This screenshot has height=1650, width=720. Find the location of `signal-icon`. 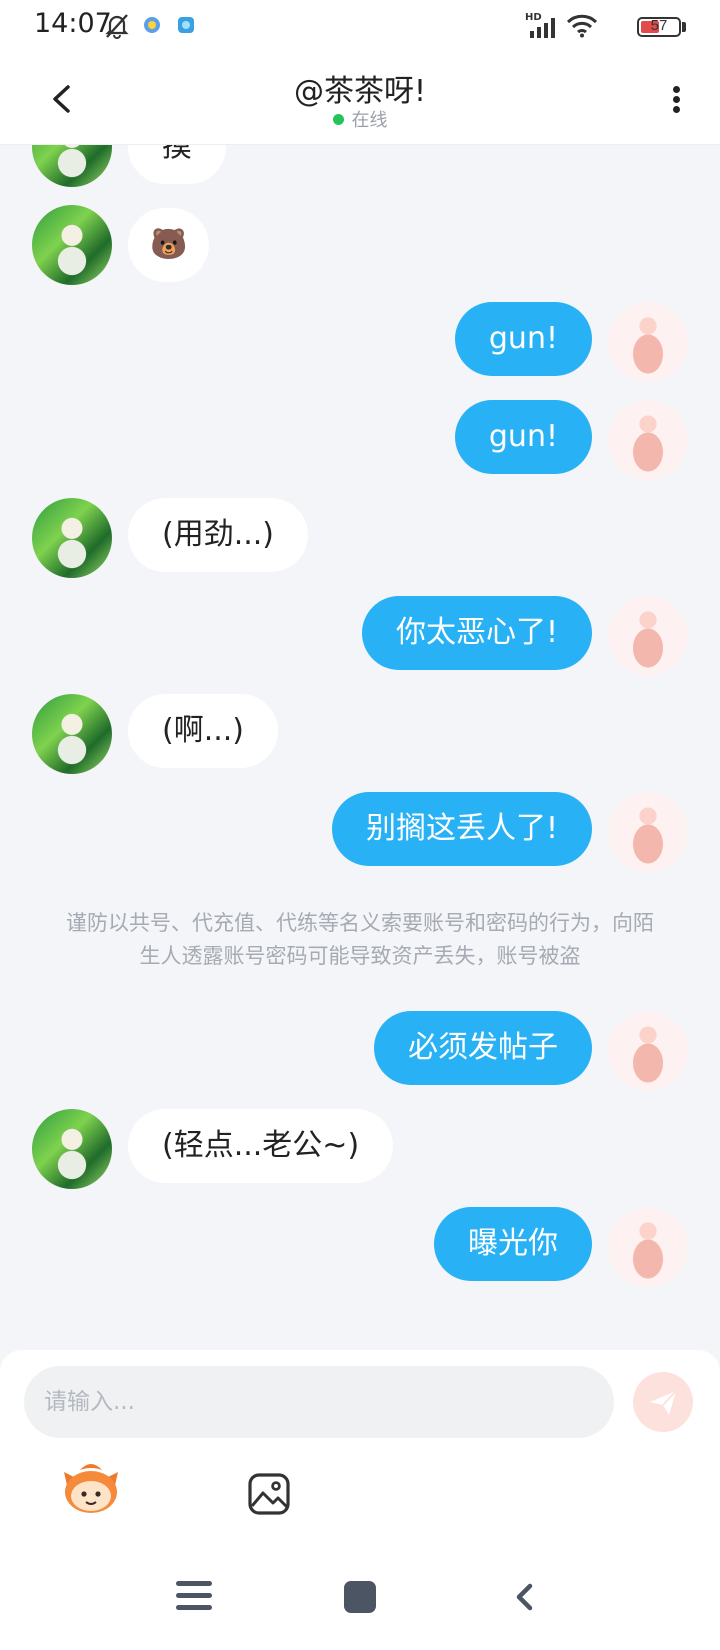

signal-icon is located at coordinates (542, 28).